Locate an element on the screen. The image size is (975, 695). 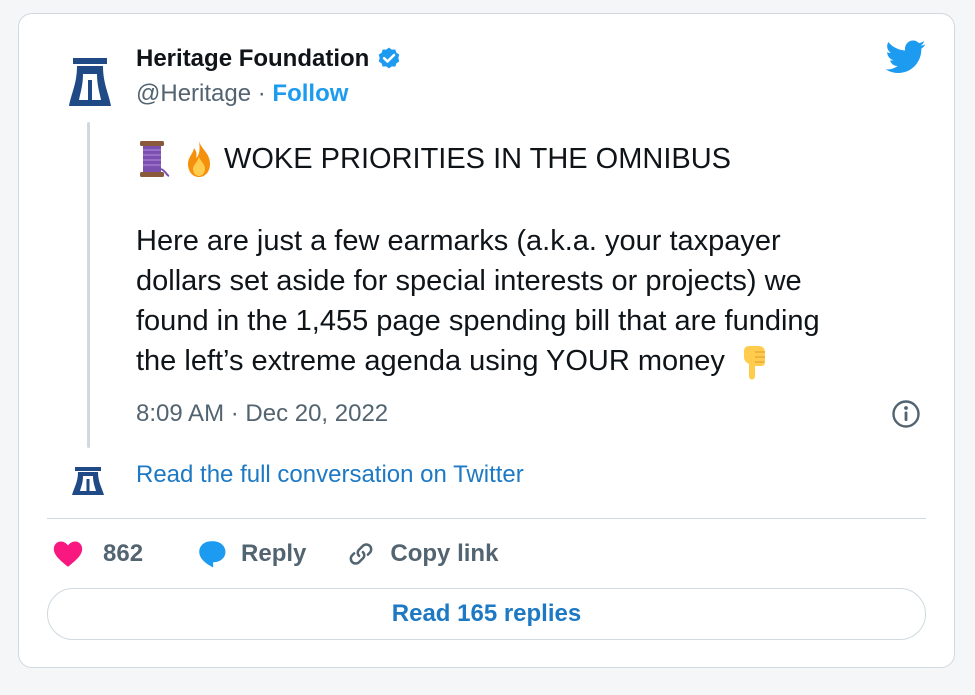
author-name-row: Heritage Foundation is located at coordinates (269, 59).